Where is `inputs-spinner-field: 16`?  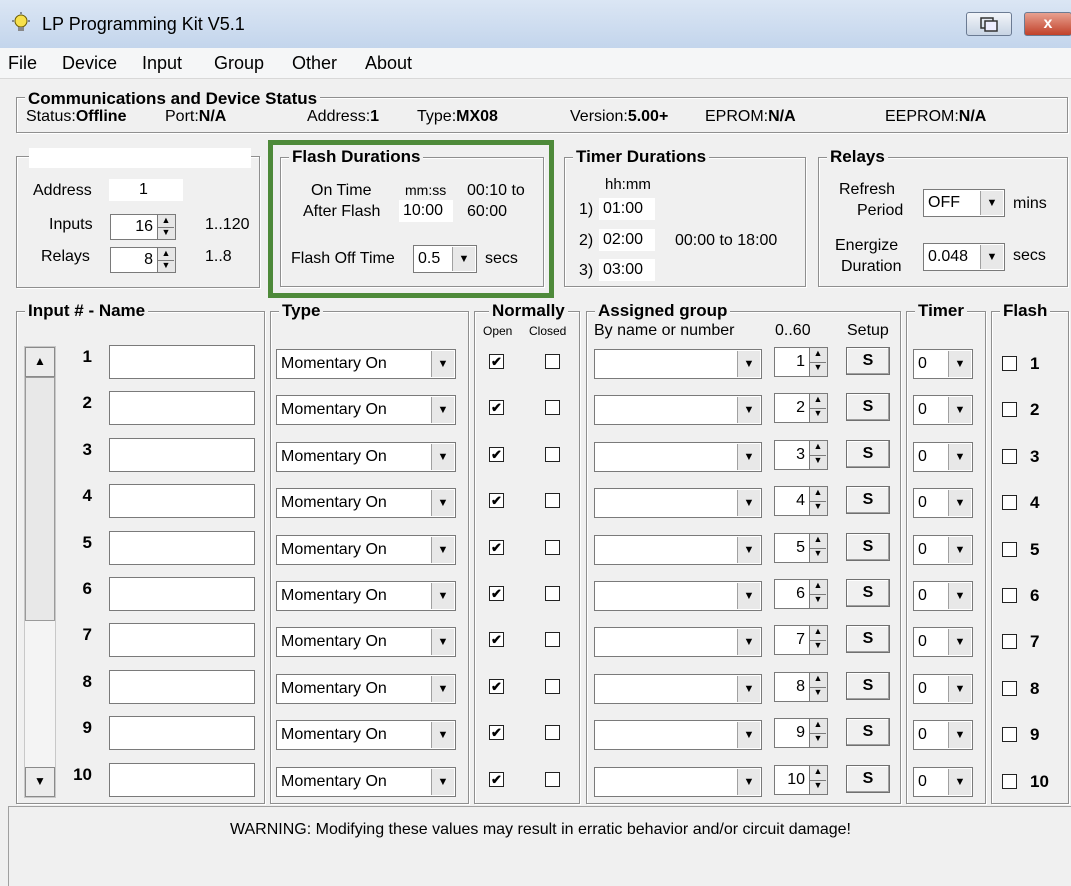 inputs-spinner-field: 16 is located at coordinates (134, 227).